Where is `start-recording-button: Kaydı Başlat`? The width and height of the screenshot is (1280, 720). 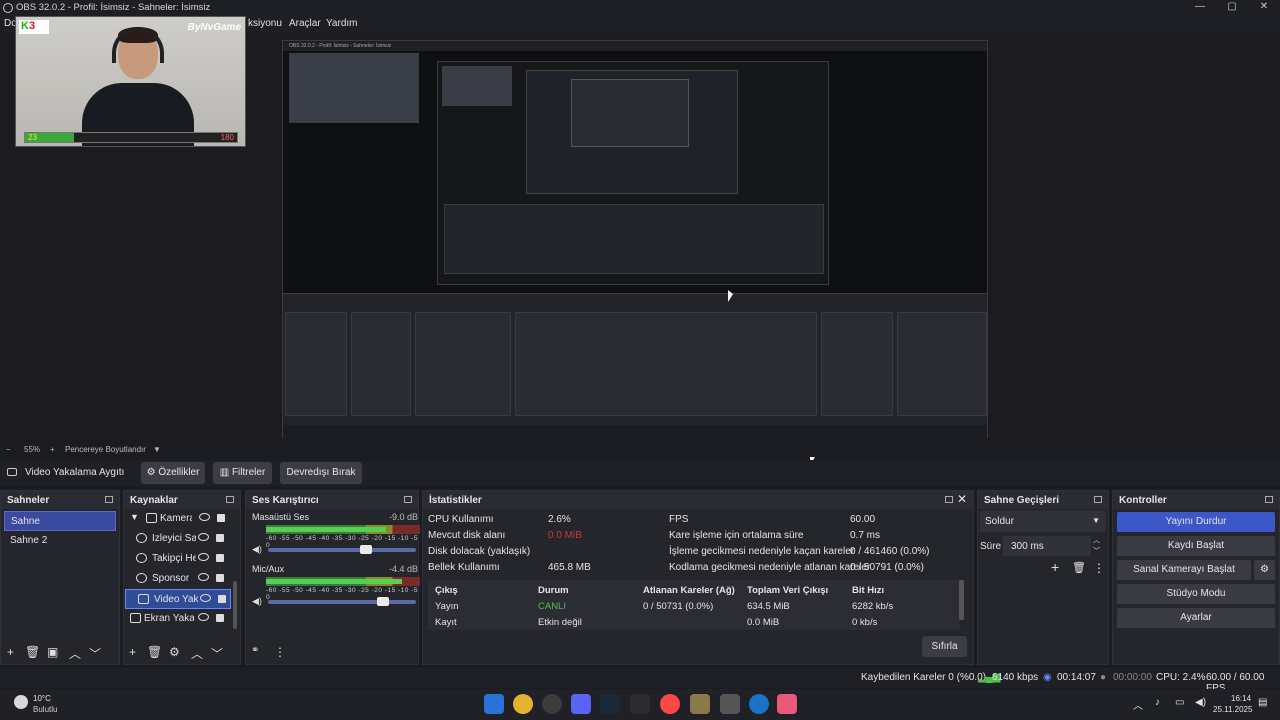 start-recording-button: Kaydı Başlat is located at coordinates (1196, 546).